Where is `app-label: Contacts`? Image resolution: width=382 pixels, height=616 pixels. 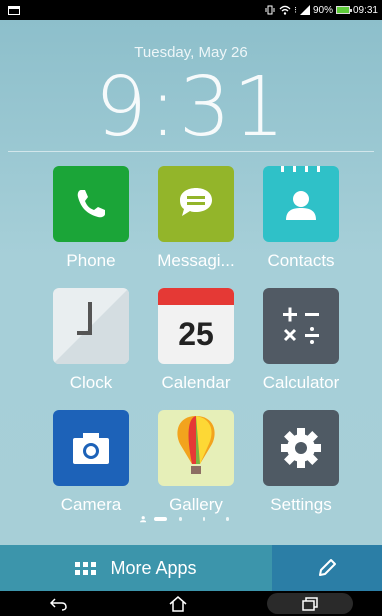
app-label: Contacts is located at coordinates (301, 260).